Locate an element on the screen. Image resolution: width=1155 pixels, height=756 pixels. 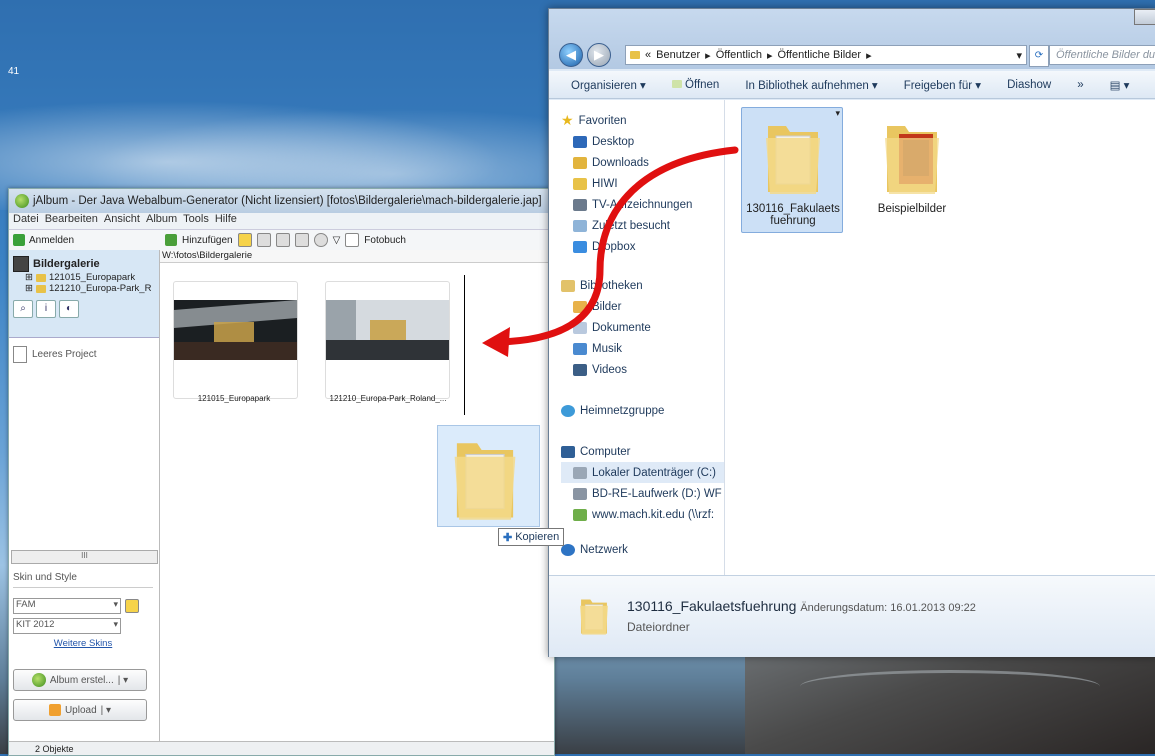
nav-item-recent: Zuletzt besucht is located at coordinates (642, 225).